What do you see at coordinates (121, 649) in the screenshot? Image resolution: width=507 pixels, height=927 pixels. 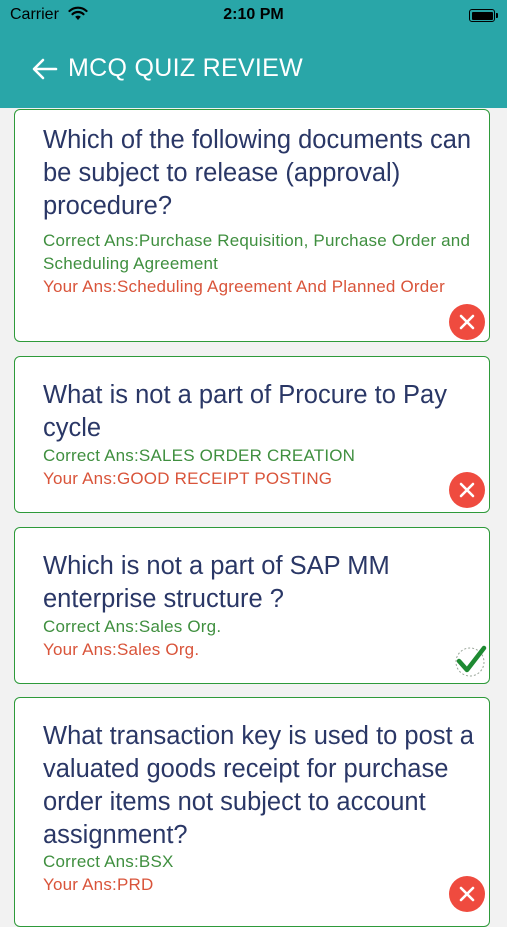 I see `your-answer: Your Ans:Sales Org.` at bounding box center [121, 649].